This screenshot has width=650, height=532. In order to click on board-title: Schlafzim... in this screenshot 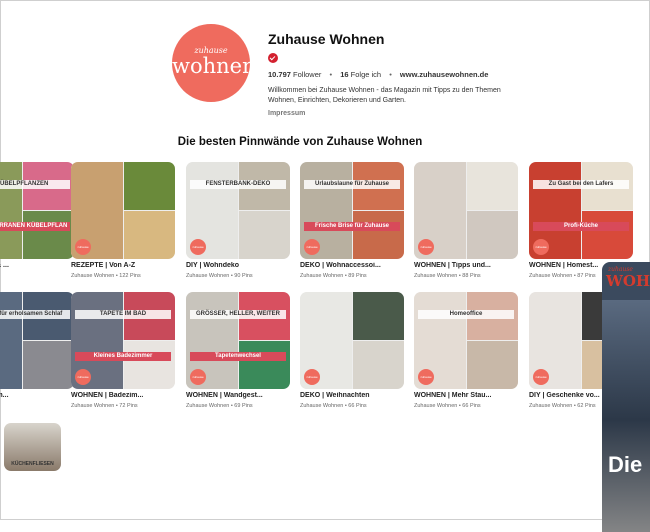, I will do `click(37, 395)`.